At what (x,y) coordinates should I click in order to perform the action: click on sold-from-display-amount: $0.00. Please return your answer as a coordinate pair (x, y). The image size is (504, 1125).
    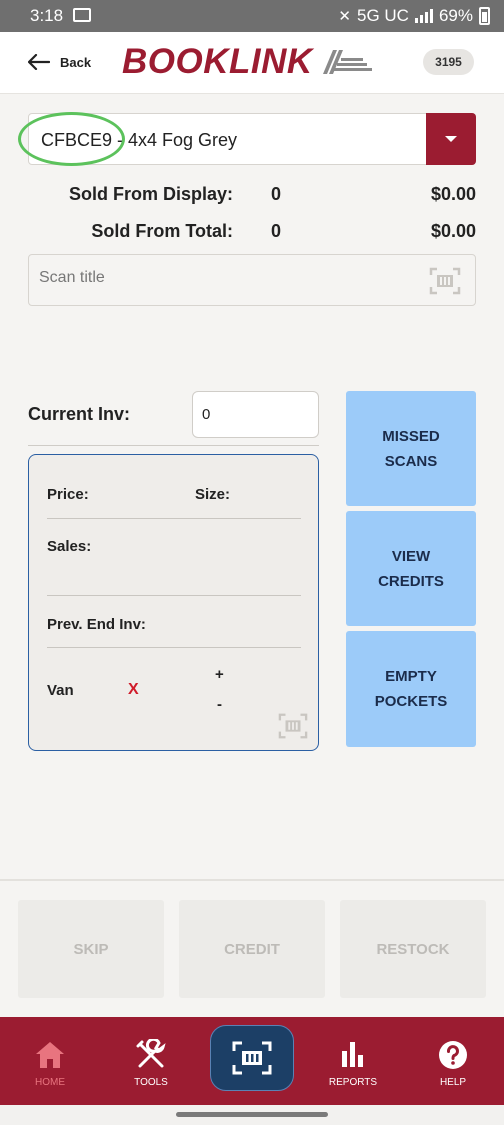
    Looking at the image, I should click on (453, 194).